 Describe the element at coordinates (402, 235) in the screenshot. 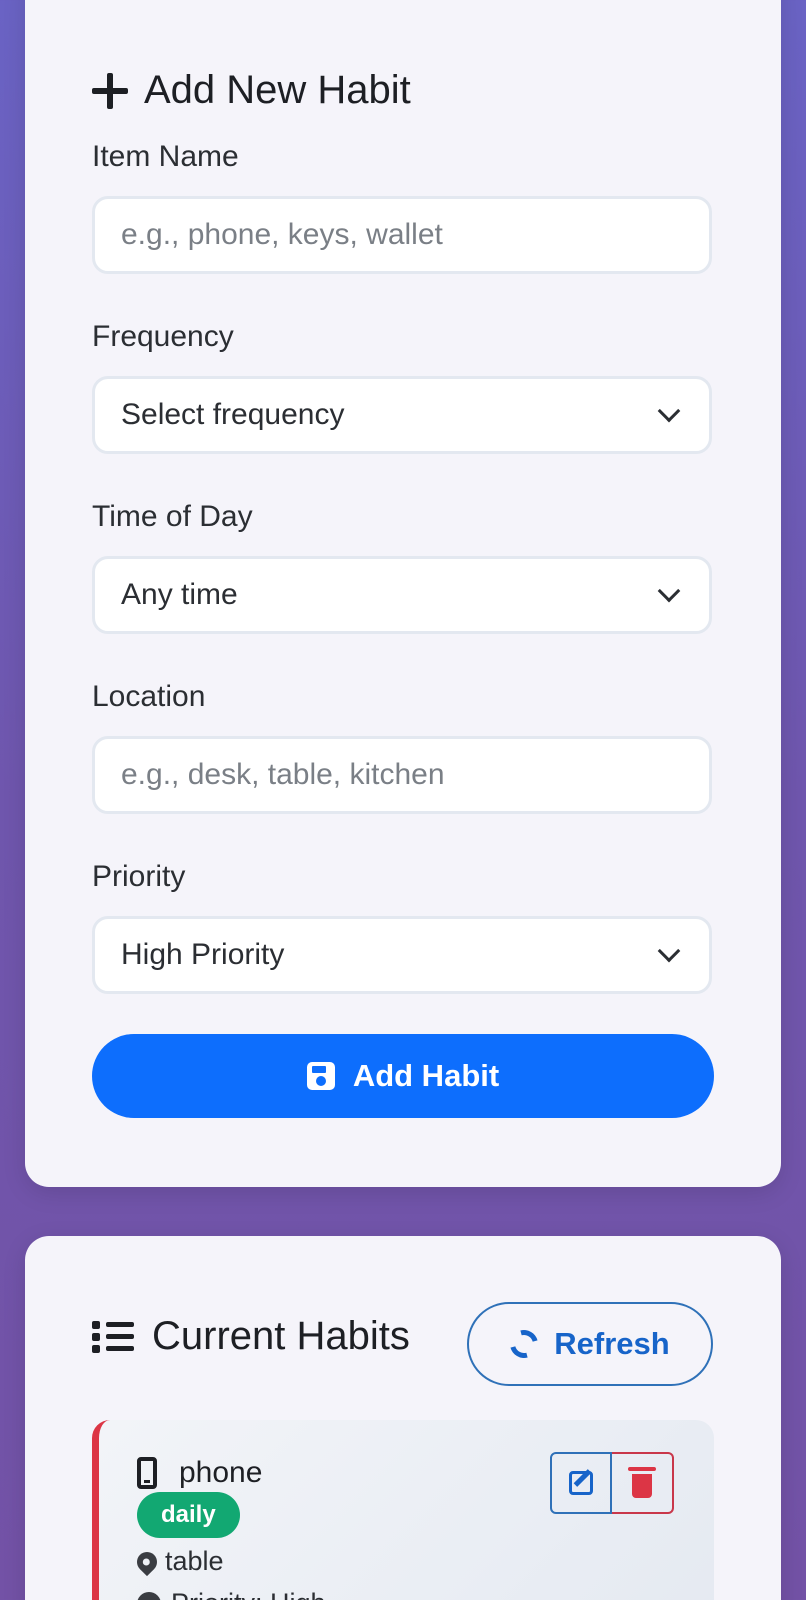

I see `item-name-input` at that location.